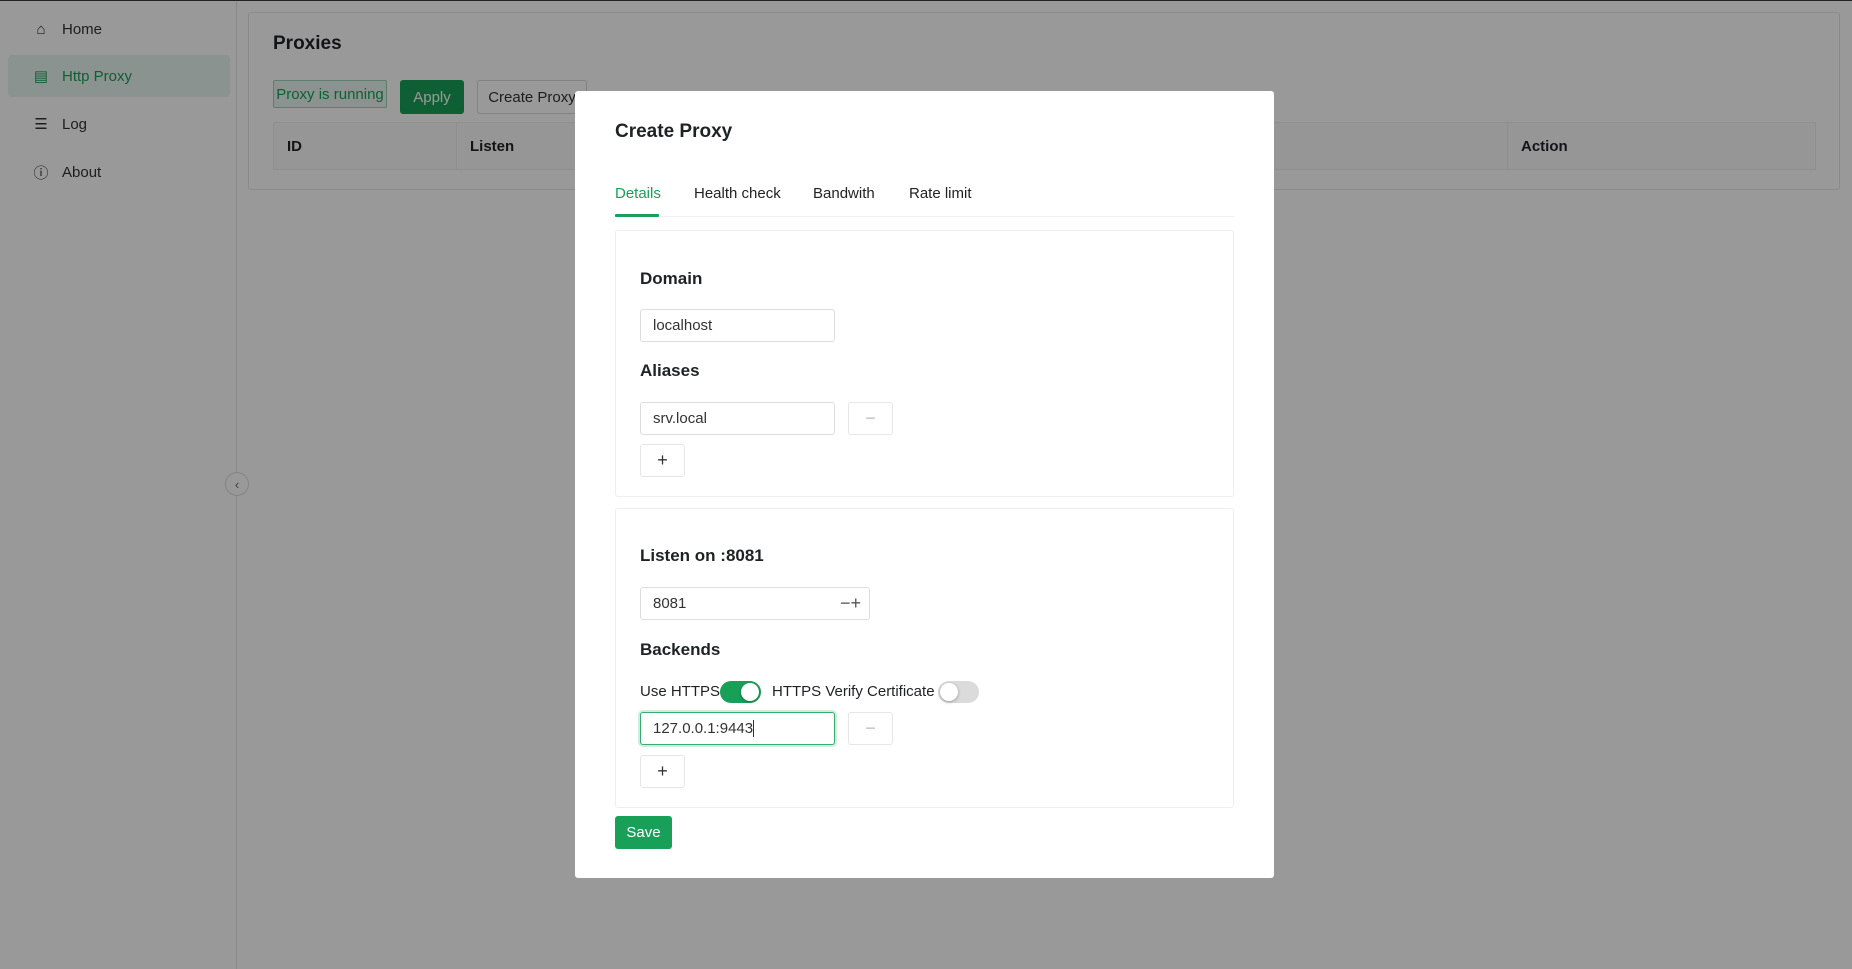 The image size is (1852, 969). What do you see at coordinates (638, 193) in the screenshot?
I see `tab-details: Details` at bounding box center [638, 193].